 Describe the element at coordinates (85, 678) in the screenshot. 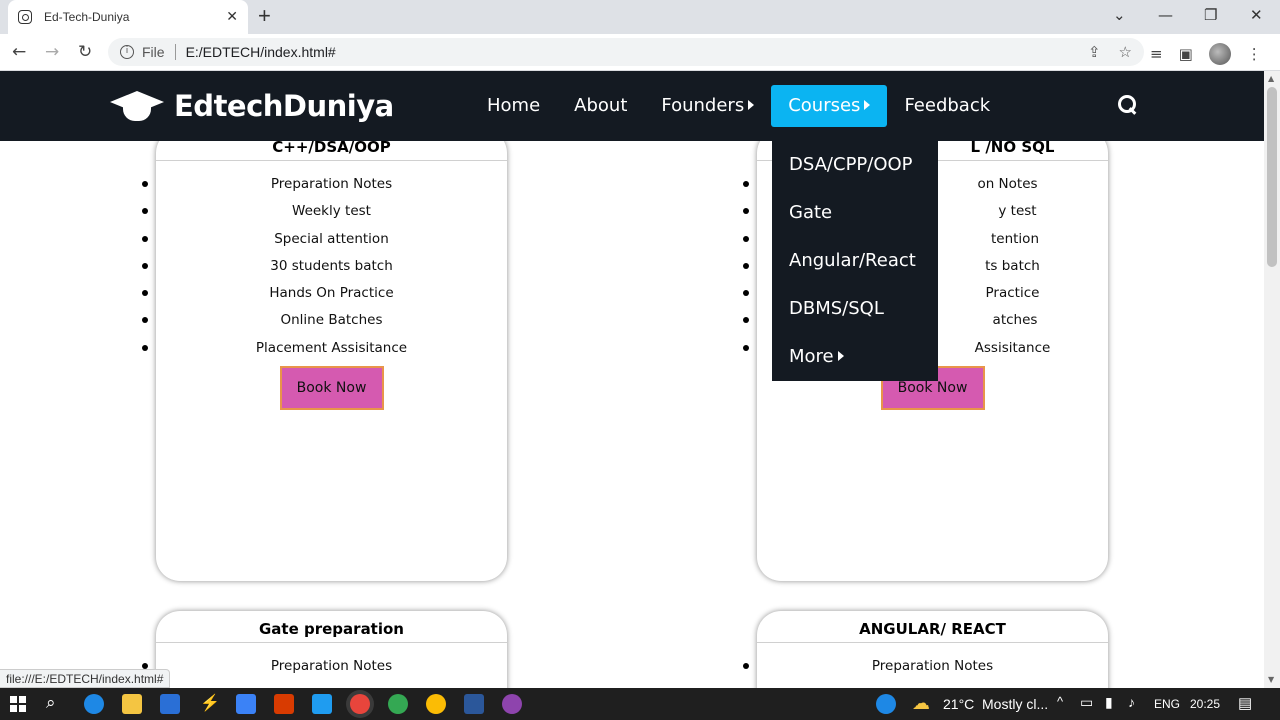

I see `status-url-tooltip: file:///E:/EDTECH/index.html#` at that location.